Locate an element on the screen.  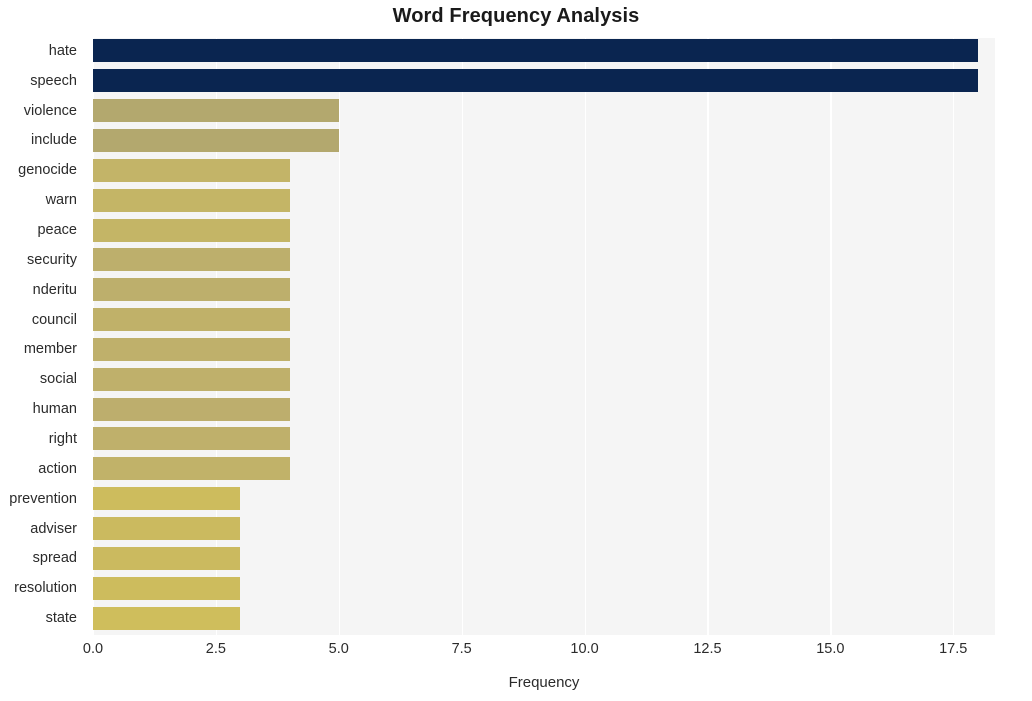
x-tick-label: 10.0 is located at coordinates (584, 649).